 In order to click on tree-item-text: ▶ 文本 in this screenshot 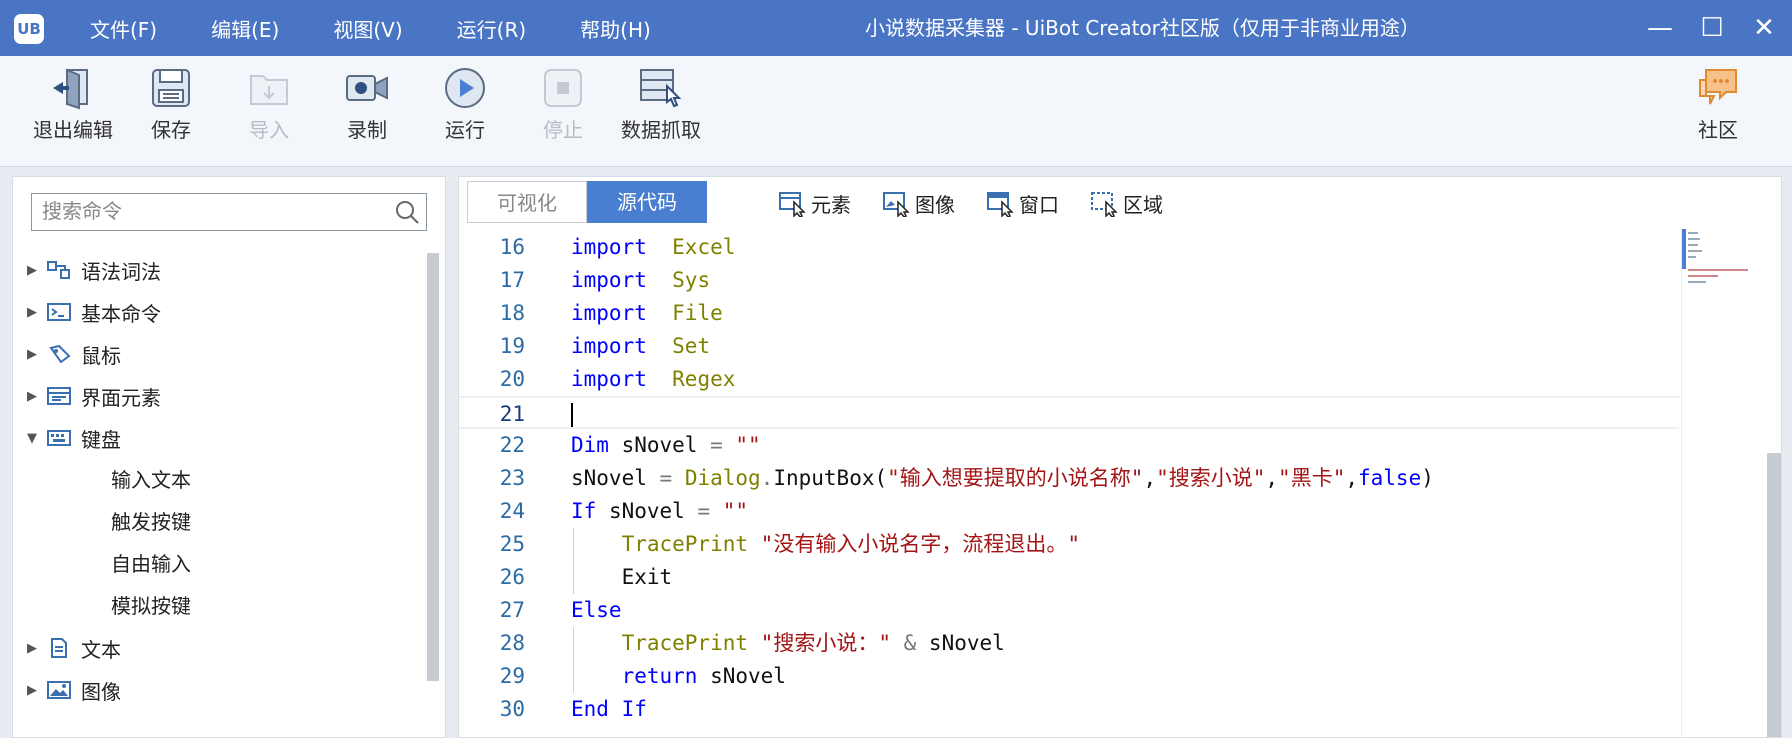, I will do `click(222, 648)`.